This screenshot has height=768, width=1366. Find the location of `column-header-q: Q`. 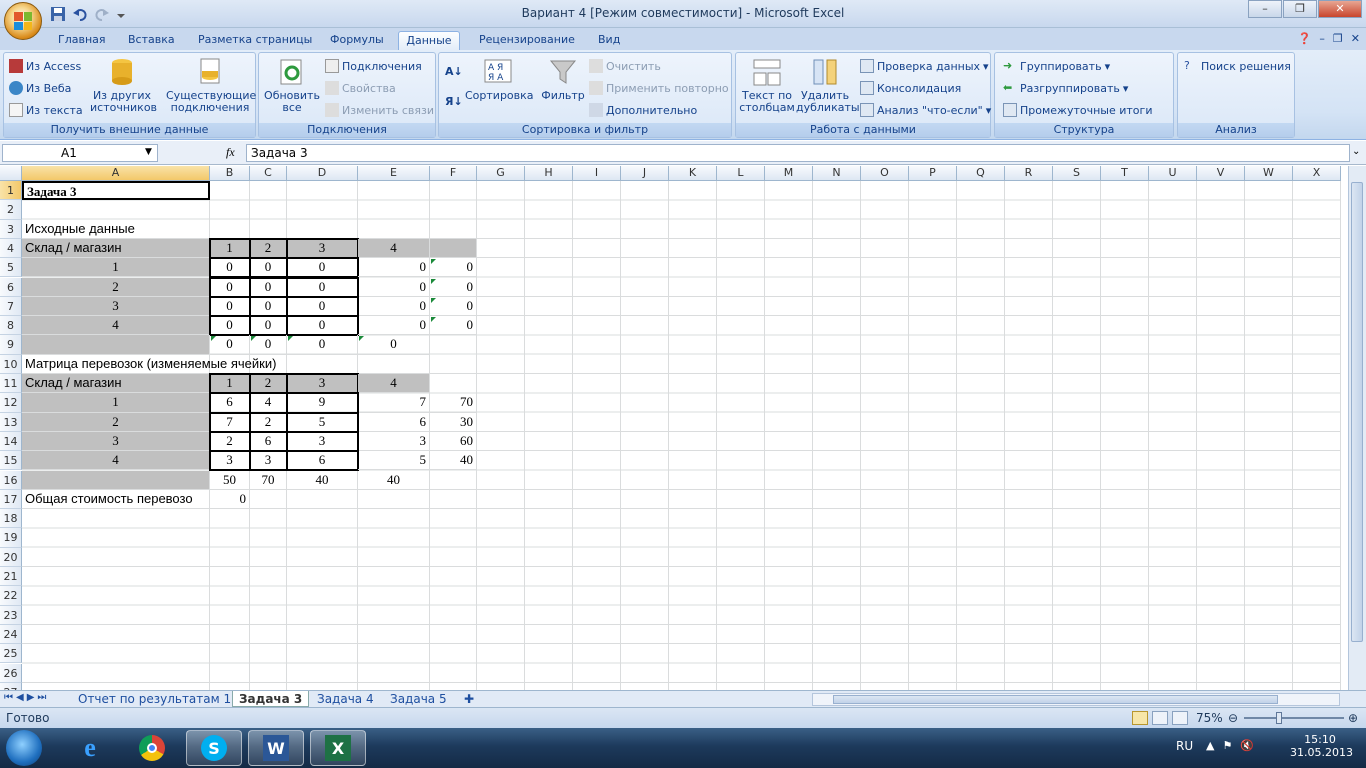

column-header-q: Q is located at coordinates (981, 173).